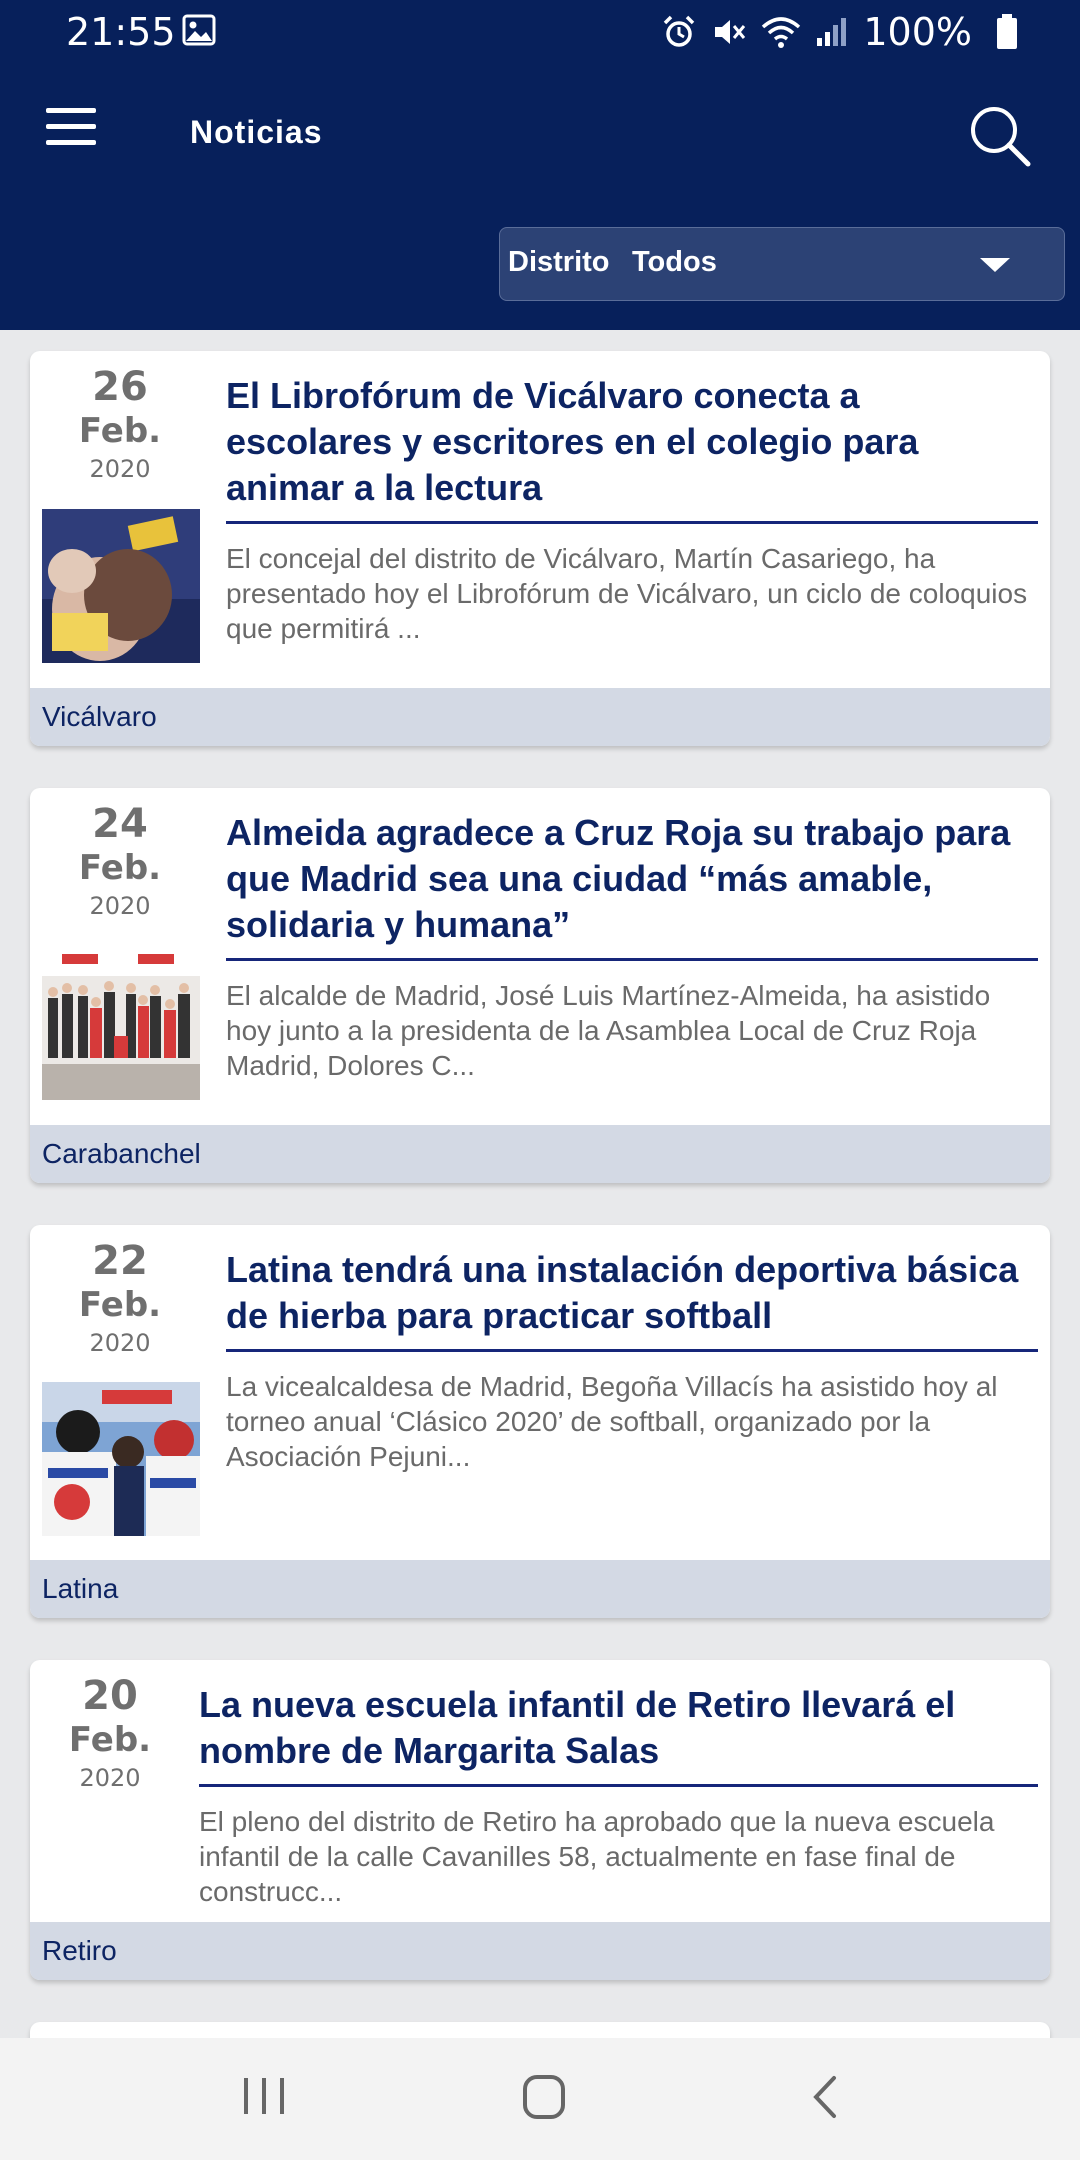 Image resolution: width=1080 pixels, height=2160 pixels. What do you see at coordinates (730, 32) in the screenshot?
I see `mute-icon` at bounding box center [730, 32].